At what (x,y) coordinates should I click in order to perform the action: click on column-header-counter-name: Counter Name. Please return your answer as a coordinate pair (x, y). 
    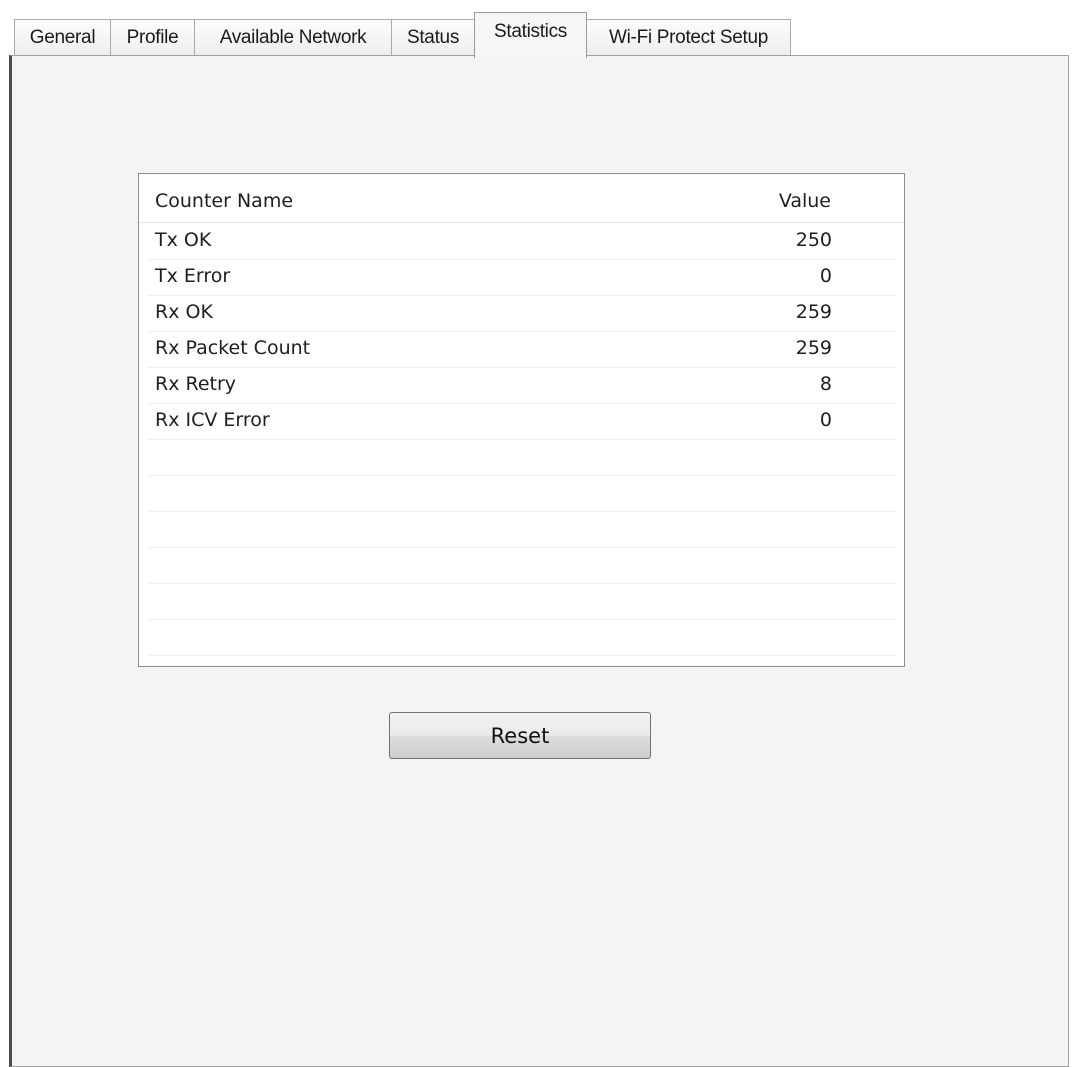
    Looking at the image, I should click on (224, 201).